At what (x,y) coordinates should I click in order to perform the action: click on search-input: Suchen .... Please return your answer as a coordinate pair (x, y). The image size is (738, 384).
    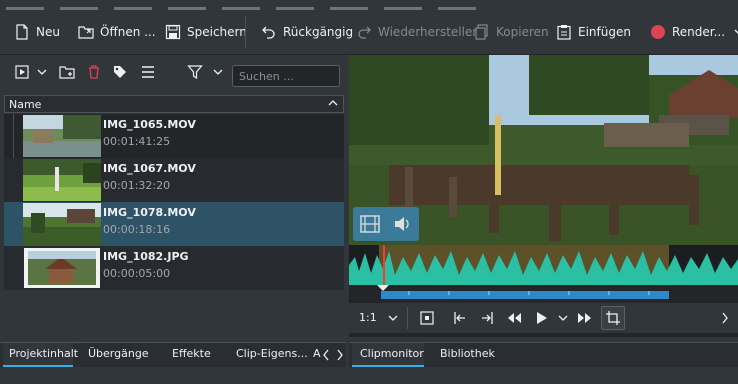
    Looking at the image, I should click on (286, 76).